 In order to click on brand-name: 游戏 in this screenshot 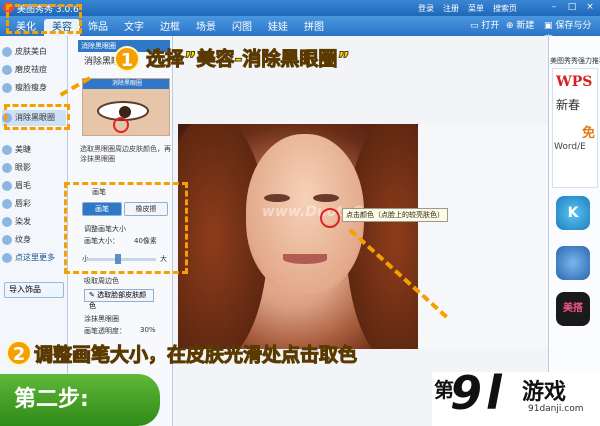, I will do `click(544, 392)`.